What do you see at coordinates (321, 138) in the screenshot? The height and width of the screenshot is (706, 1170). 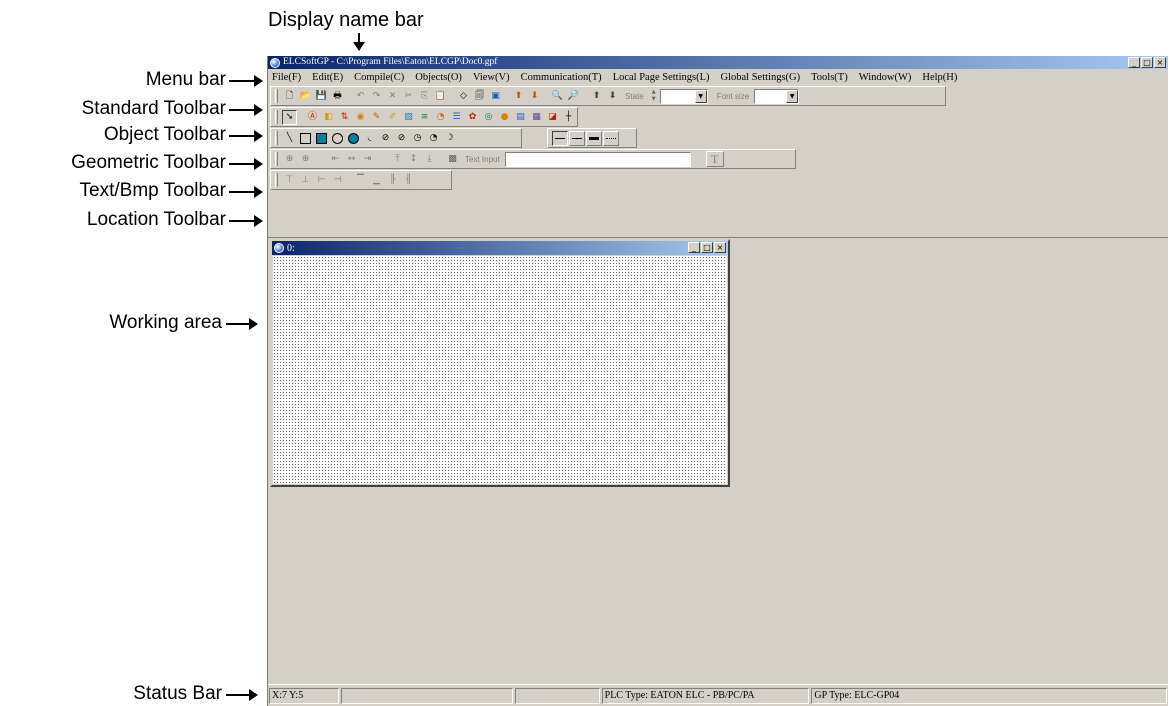 I see `filled-rectangle-icon` at bounding box center [321, 138].